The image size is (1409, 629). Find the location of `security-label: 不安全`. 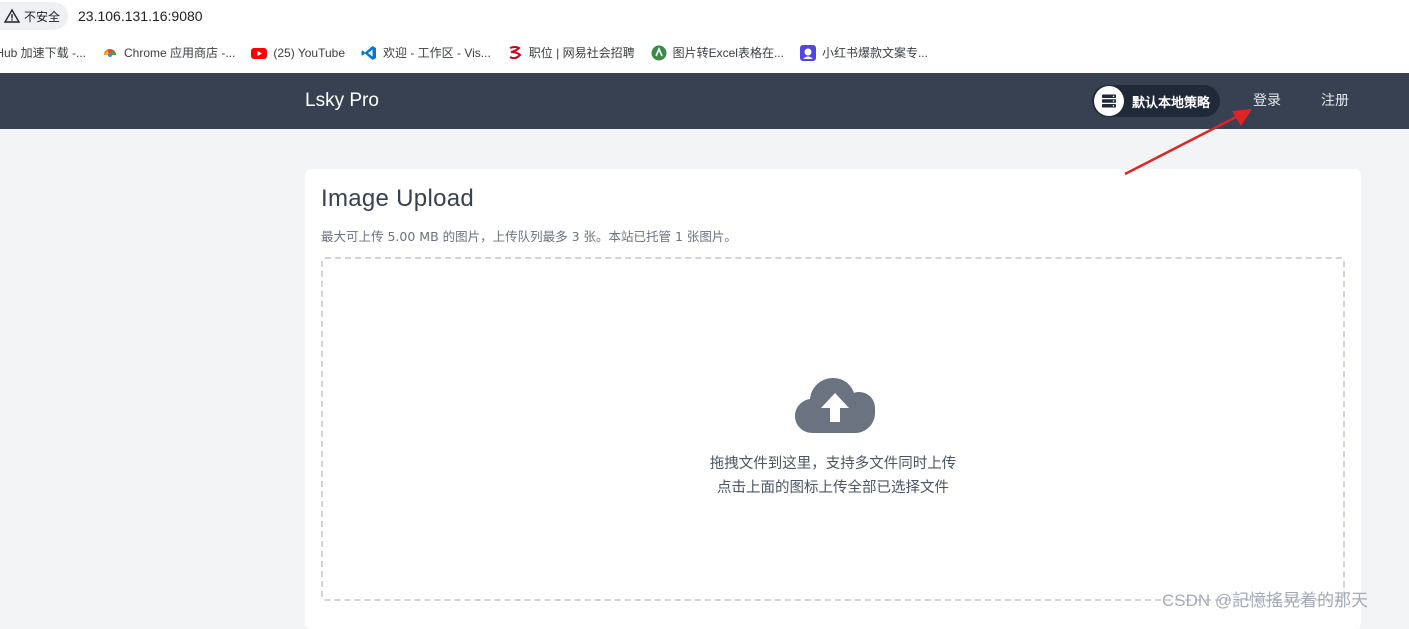

security-label: 不安全 is located at coordinates (42, 16).